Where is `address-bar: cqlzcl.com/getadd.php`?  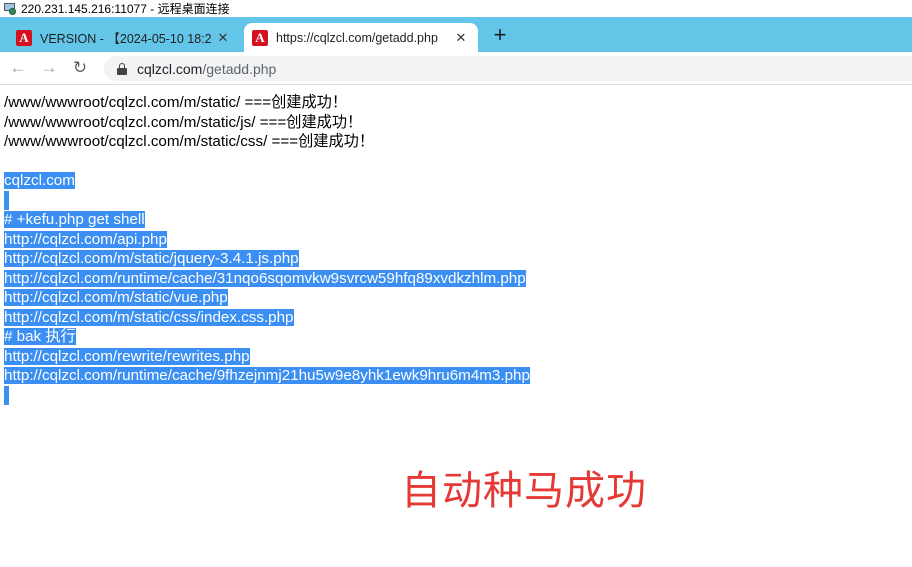 address-bar: cqlzcl.com/getadd.php is located at coordinates (508, 68).